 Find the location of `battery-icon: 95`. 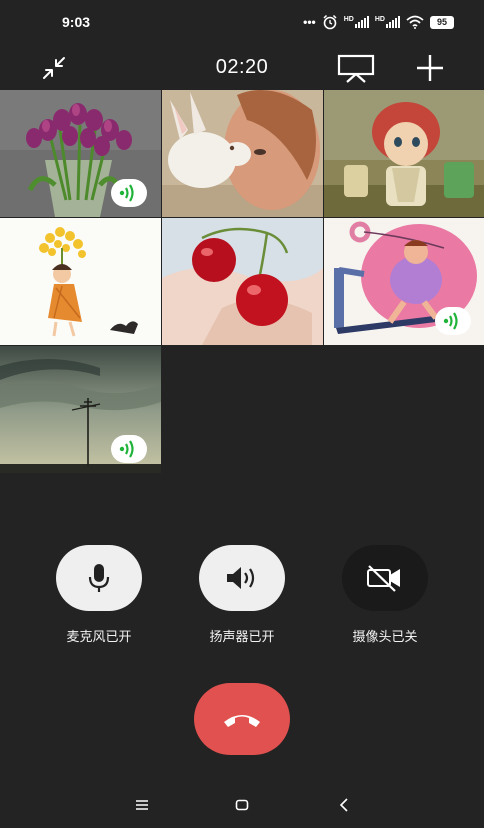

battery-icon: 95 is located at coordinates (442, 22).